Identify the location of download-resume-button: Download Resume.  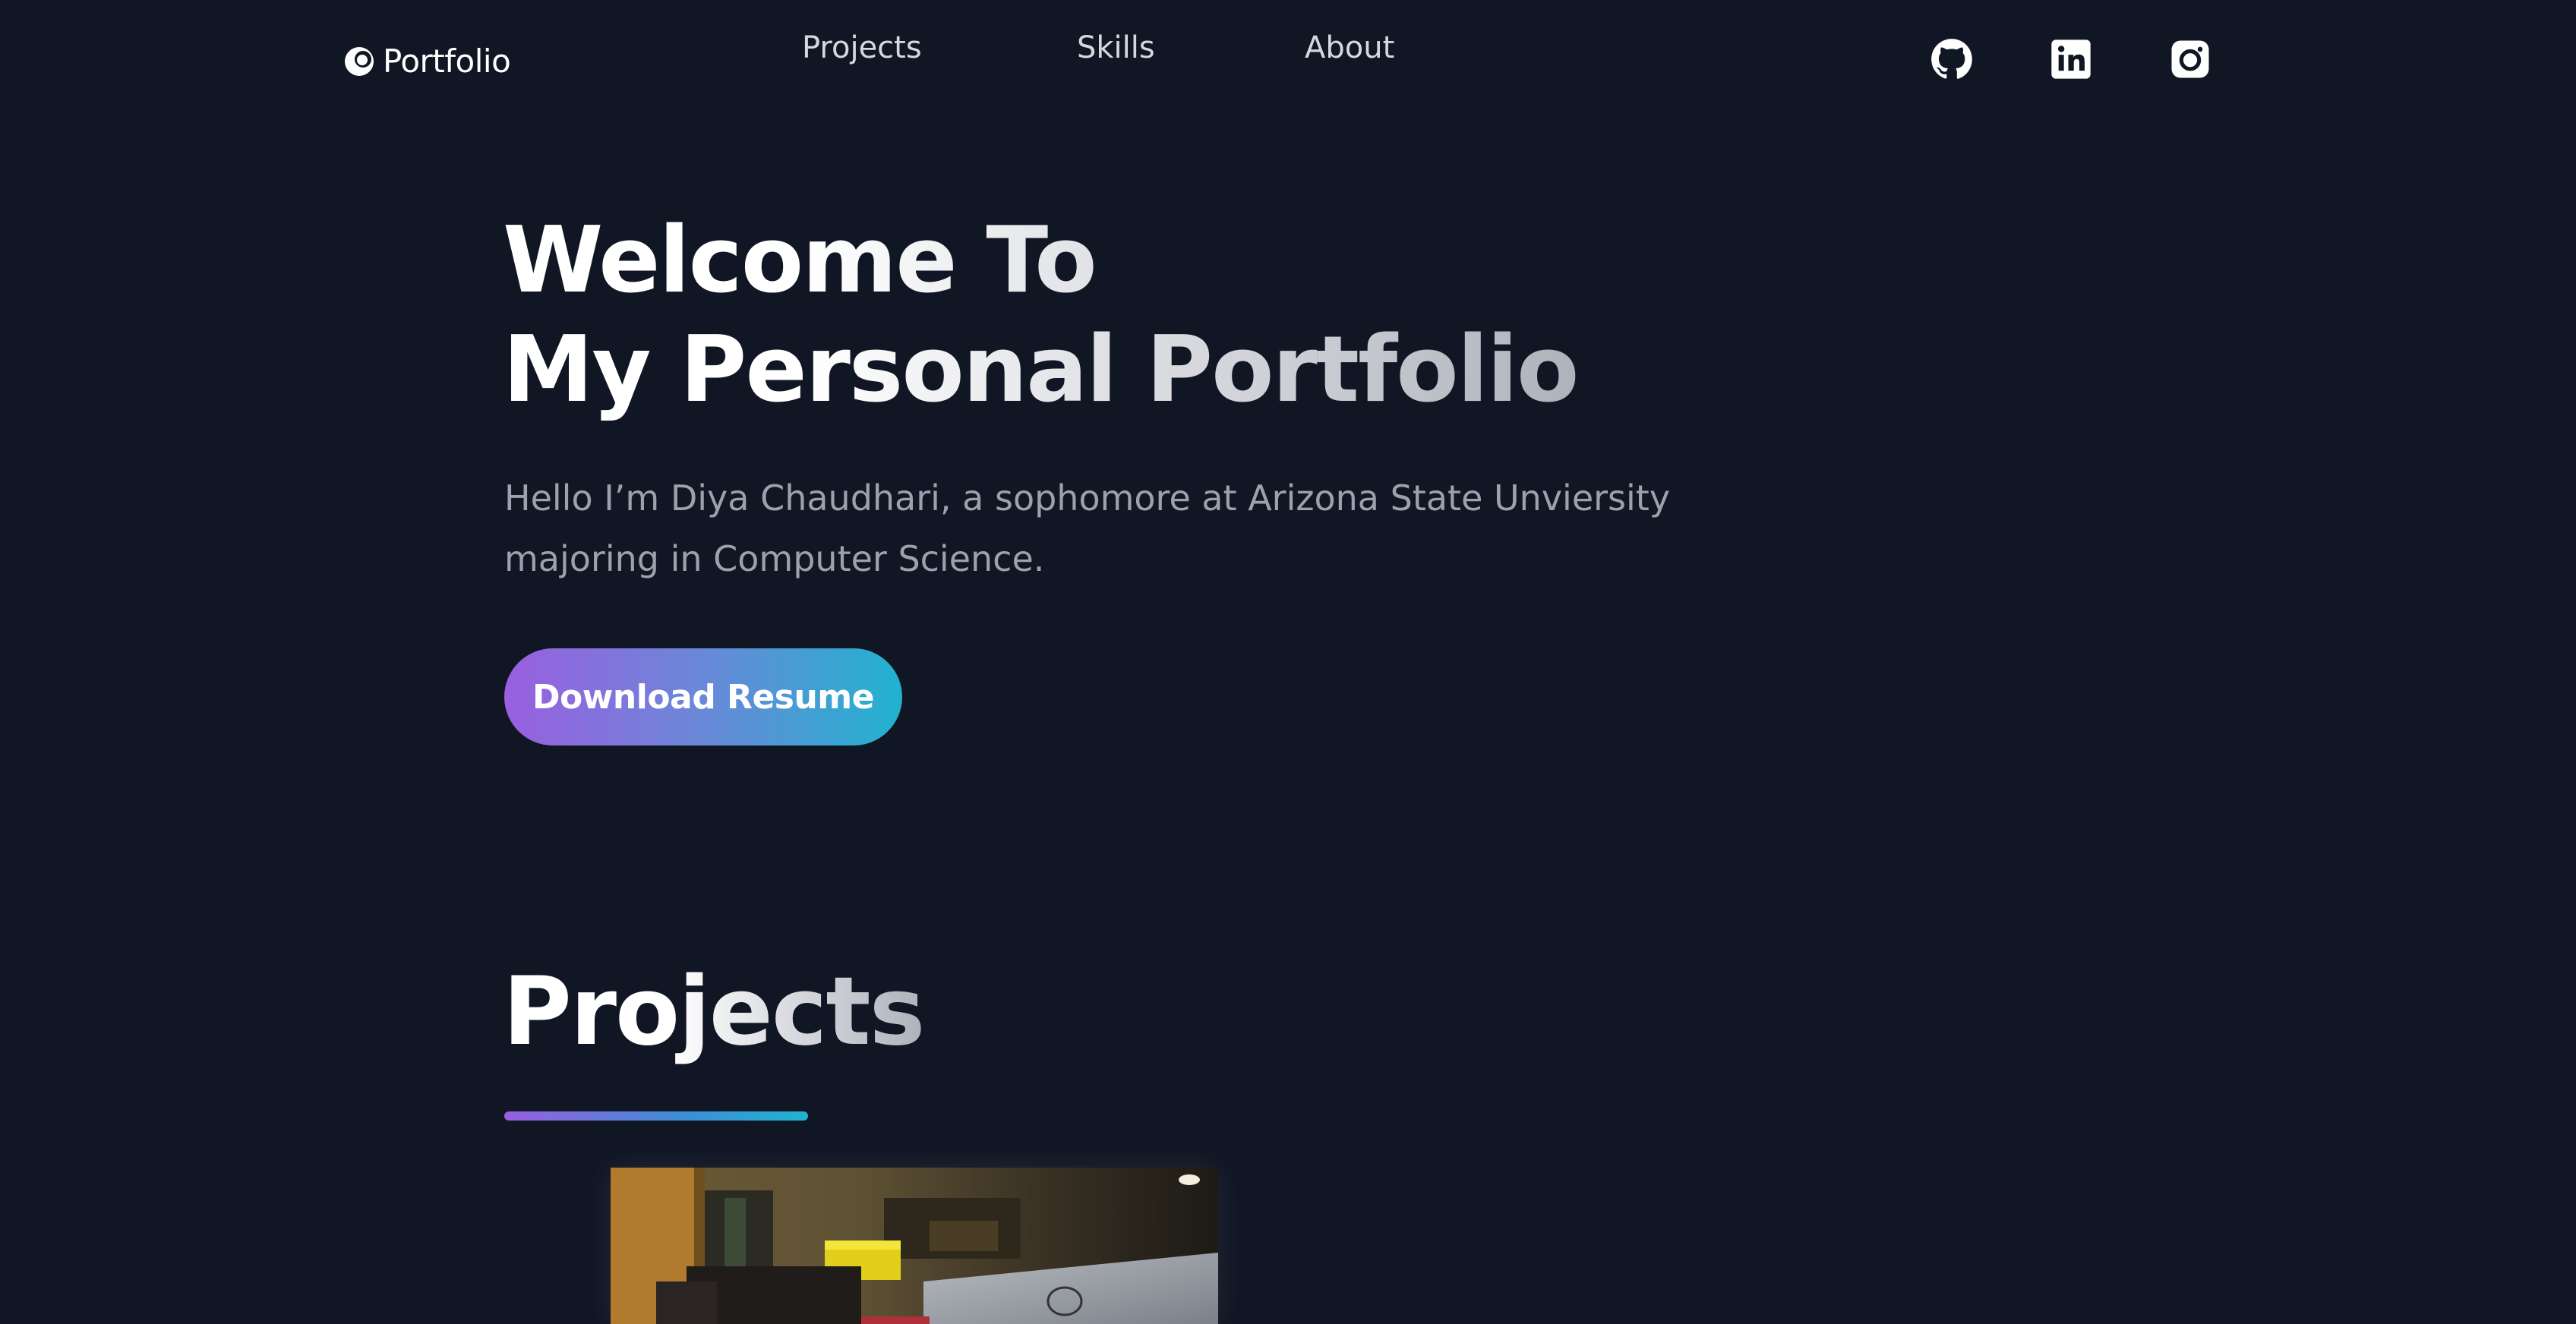
(703, 697).